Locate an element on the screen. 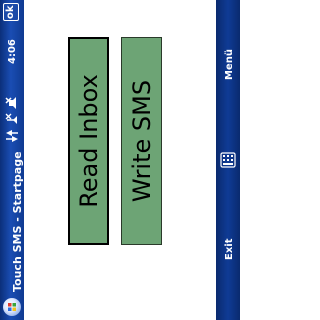 The image size is (320, 320). status-icons is located at coordinates (12, 121).